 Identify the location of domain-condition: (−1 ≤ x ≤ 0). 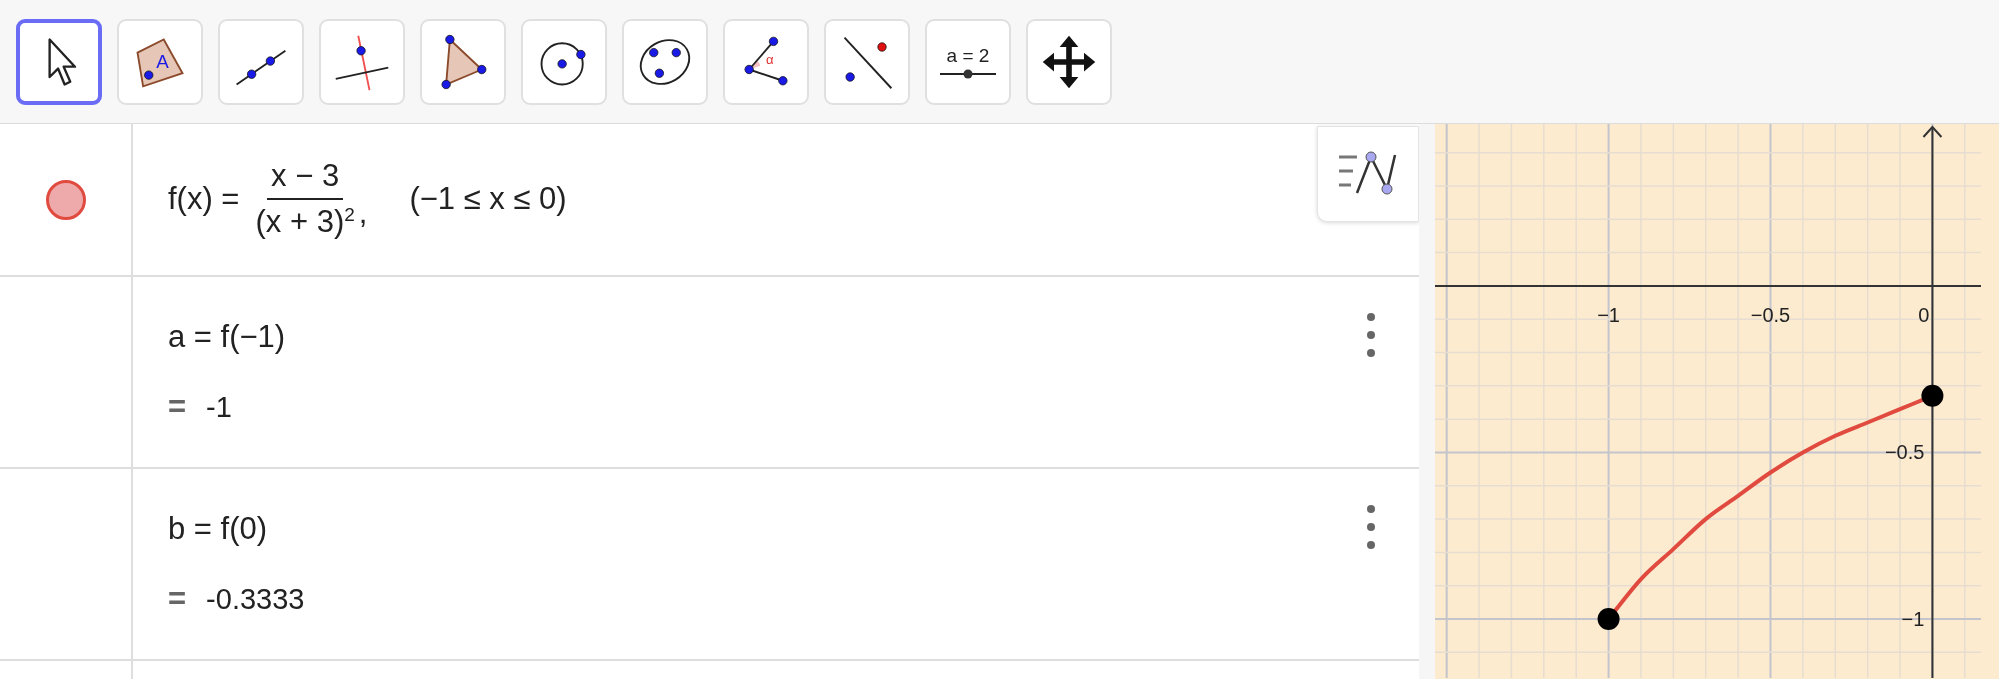
(488, 199).